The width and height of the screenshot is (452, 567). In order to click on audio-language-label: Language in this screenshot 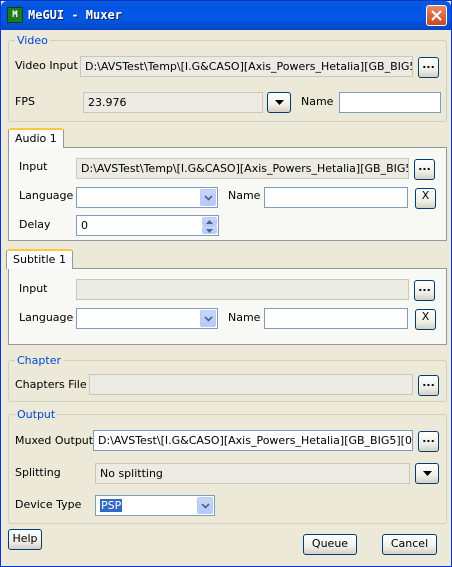, I will do `click(46, 195)`.